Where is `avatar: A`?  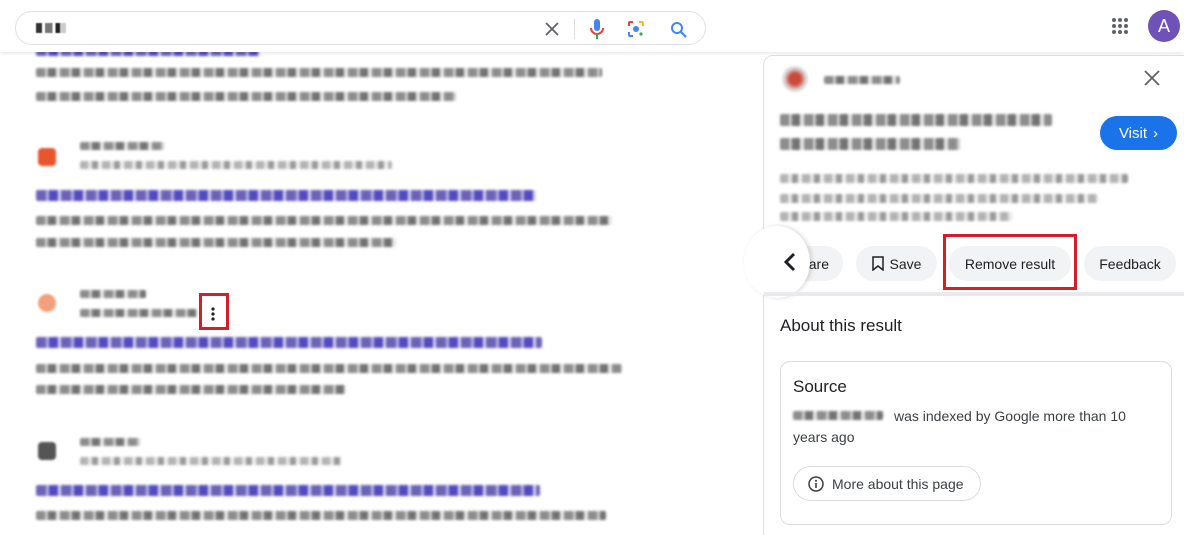 avatar: A is located at coordinates (1164, 26).